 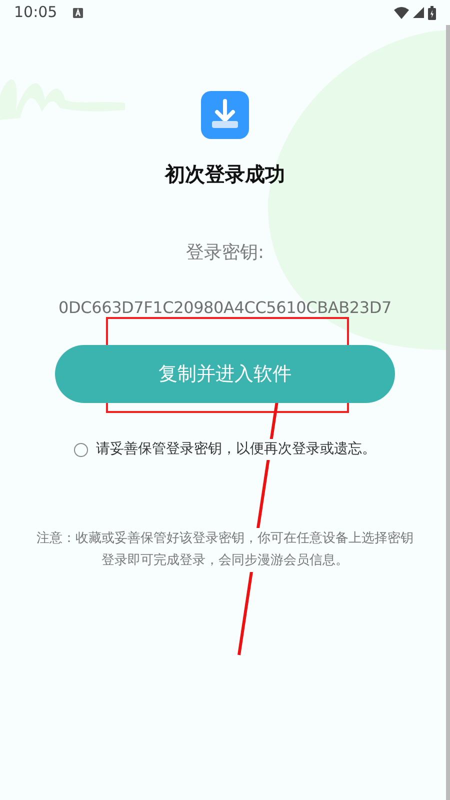 What do you see at coordinates (225, 115) in the screenshot?
I see `download-icon` at bounding box center [225, 115].